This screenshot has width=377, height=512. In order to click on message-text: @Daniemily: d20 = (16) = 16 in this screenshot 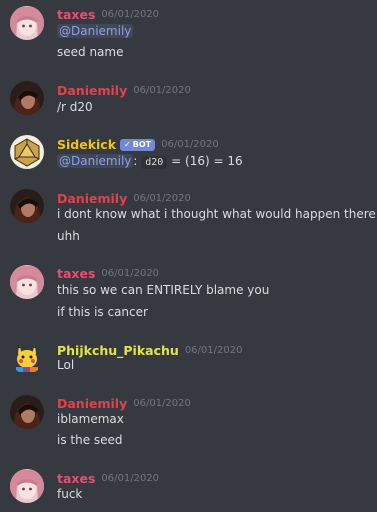, I will do `click(150, 161)`.